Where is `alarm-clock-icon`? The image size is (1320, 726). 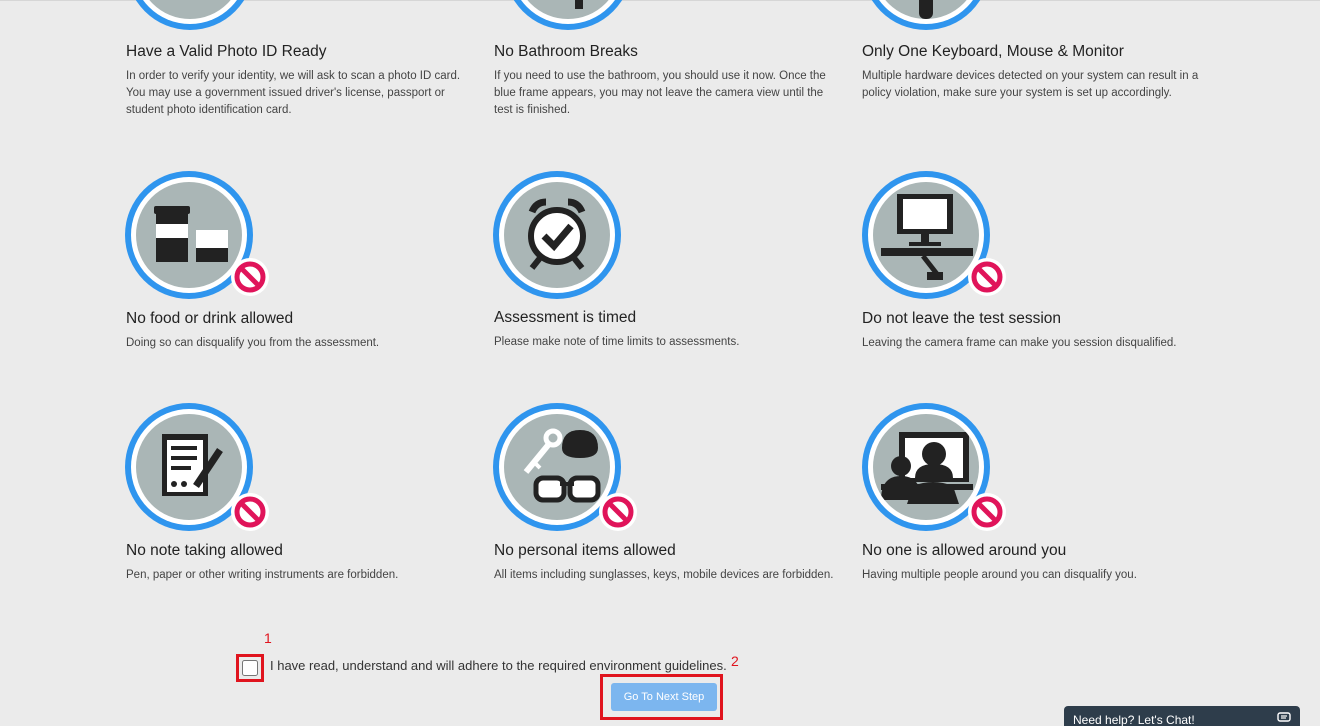
alarm-clock-icon is located at coordinates (557, 235).